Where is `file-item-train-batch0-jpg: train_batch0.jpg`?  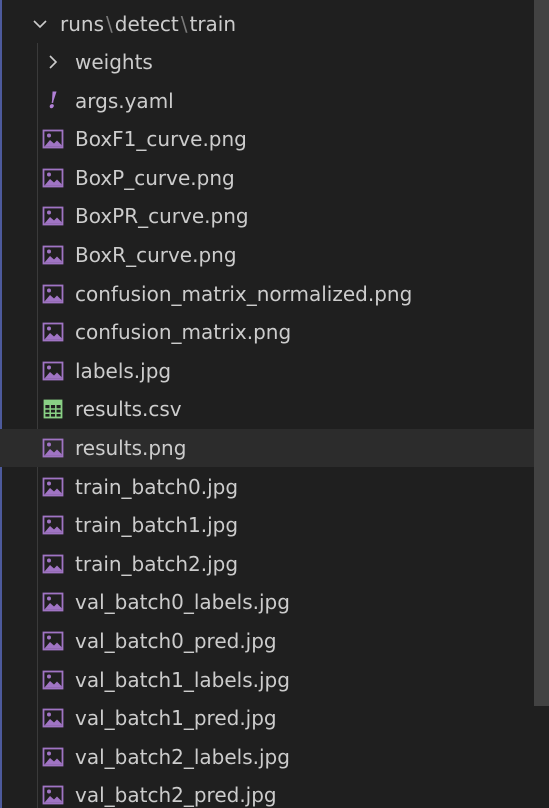
file-item-train-batch0-jpg: train_batch0.jpg is located at coordinates (267, 487).